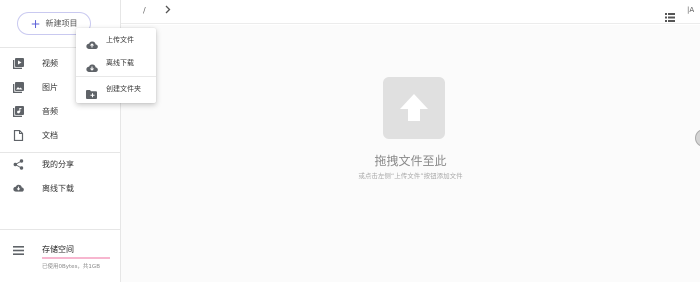 The width and height of the screenshot is (700, 282). Describe the element at coordinates (168, 11) in the screenshot. I see `chevron-right-icon` at that location.